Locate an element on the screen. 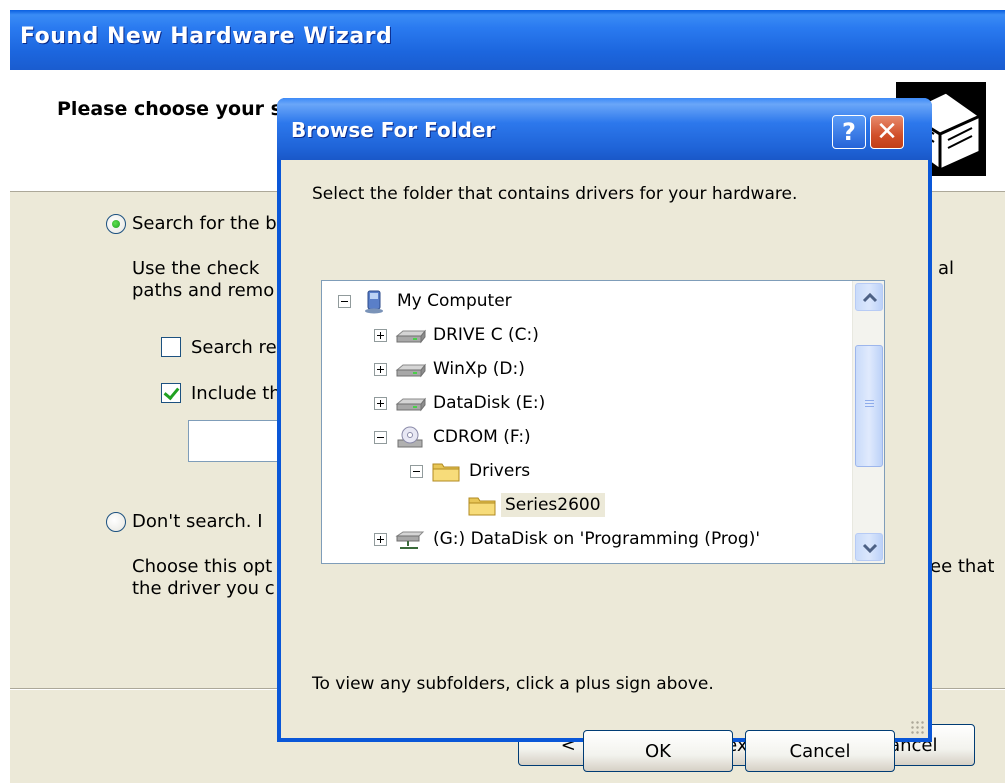  my-computer-icon is located at coordinates (375, 302).